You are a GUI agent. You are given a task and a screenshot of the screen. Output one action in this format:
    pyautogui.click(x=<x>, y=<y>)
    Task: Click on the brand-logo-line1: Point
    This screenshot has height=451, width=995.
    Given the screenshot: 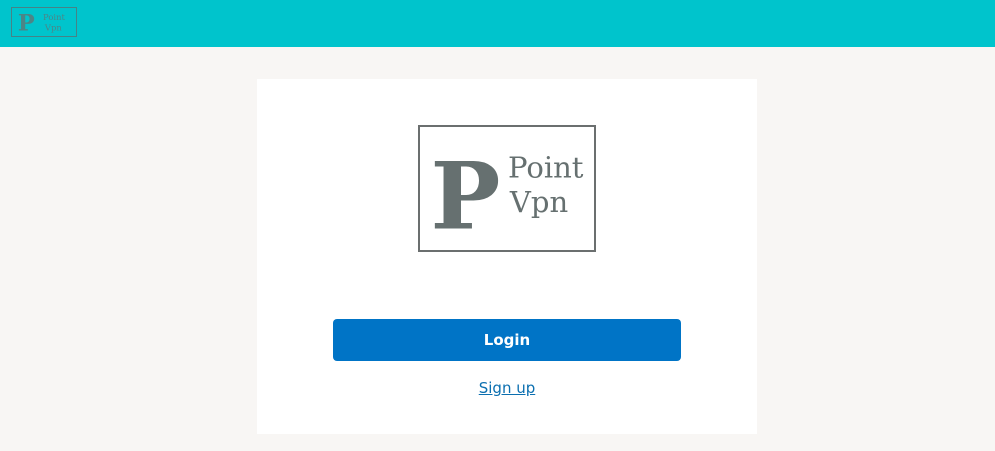 What is the action you would take?
    pyautogui.click(x=546, y=167)
    